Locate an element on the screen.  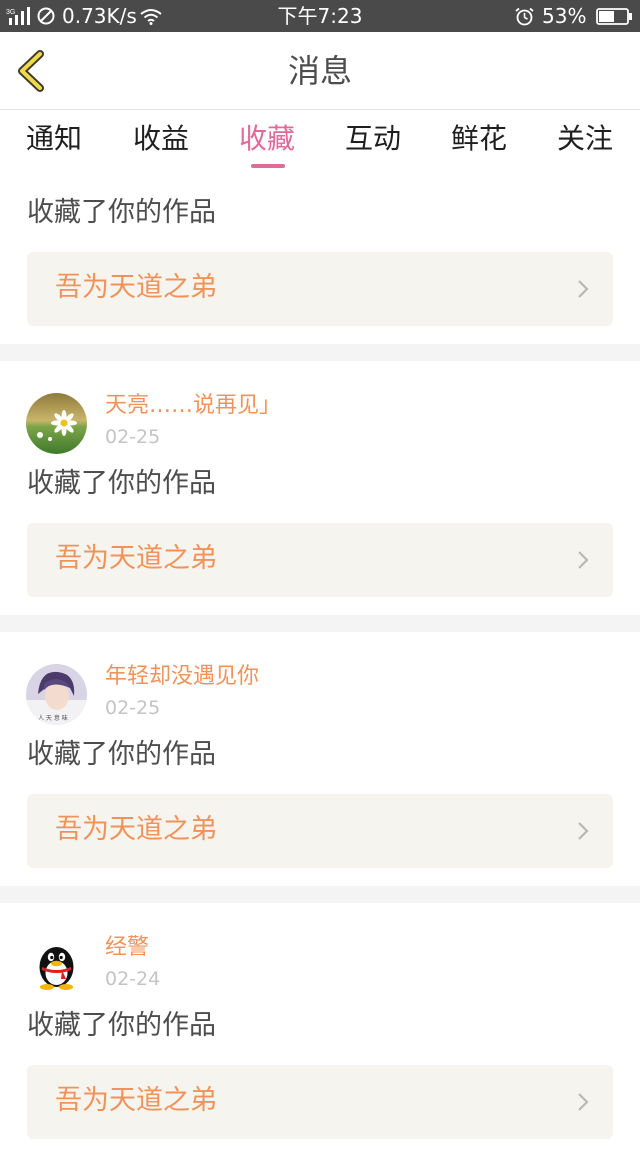
active-tab-indicator is located at coordinates (268, 166).